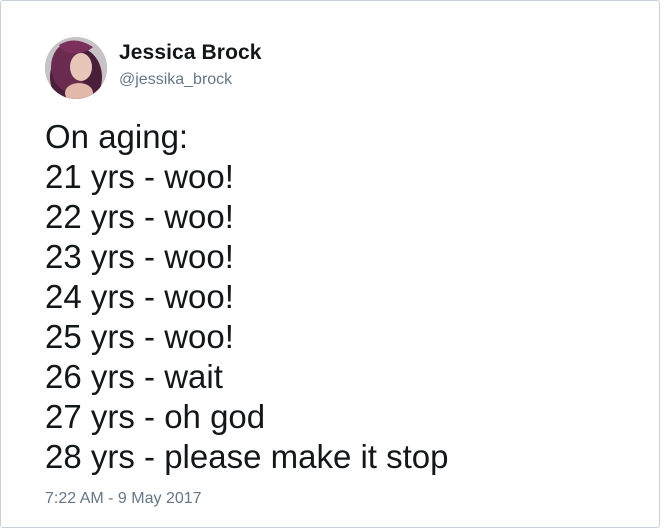 This screenshot has height=528, width=660. What do you see at coordinates (123, 499) in the screenshot?
I see `tweet-timestamp: 7:22 AM - 9 May 2017` at bounding box center [123, 499].